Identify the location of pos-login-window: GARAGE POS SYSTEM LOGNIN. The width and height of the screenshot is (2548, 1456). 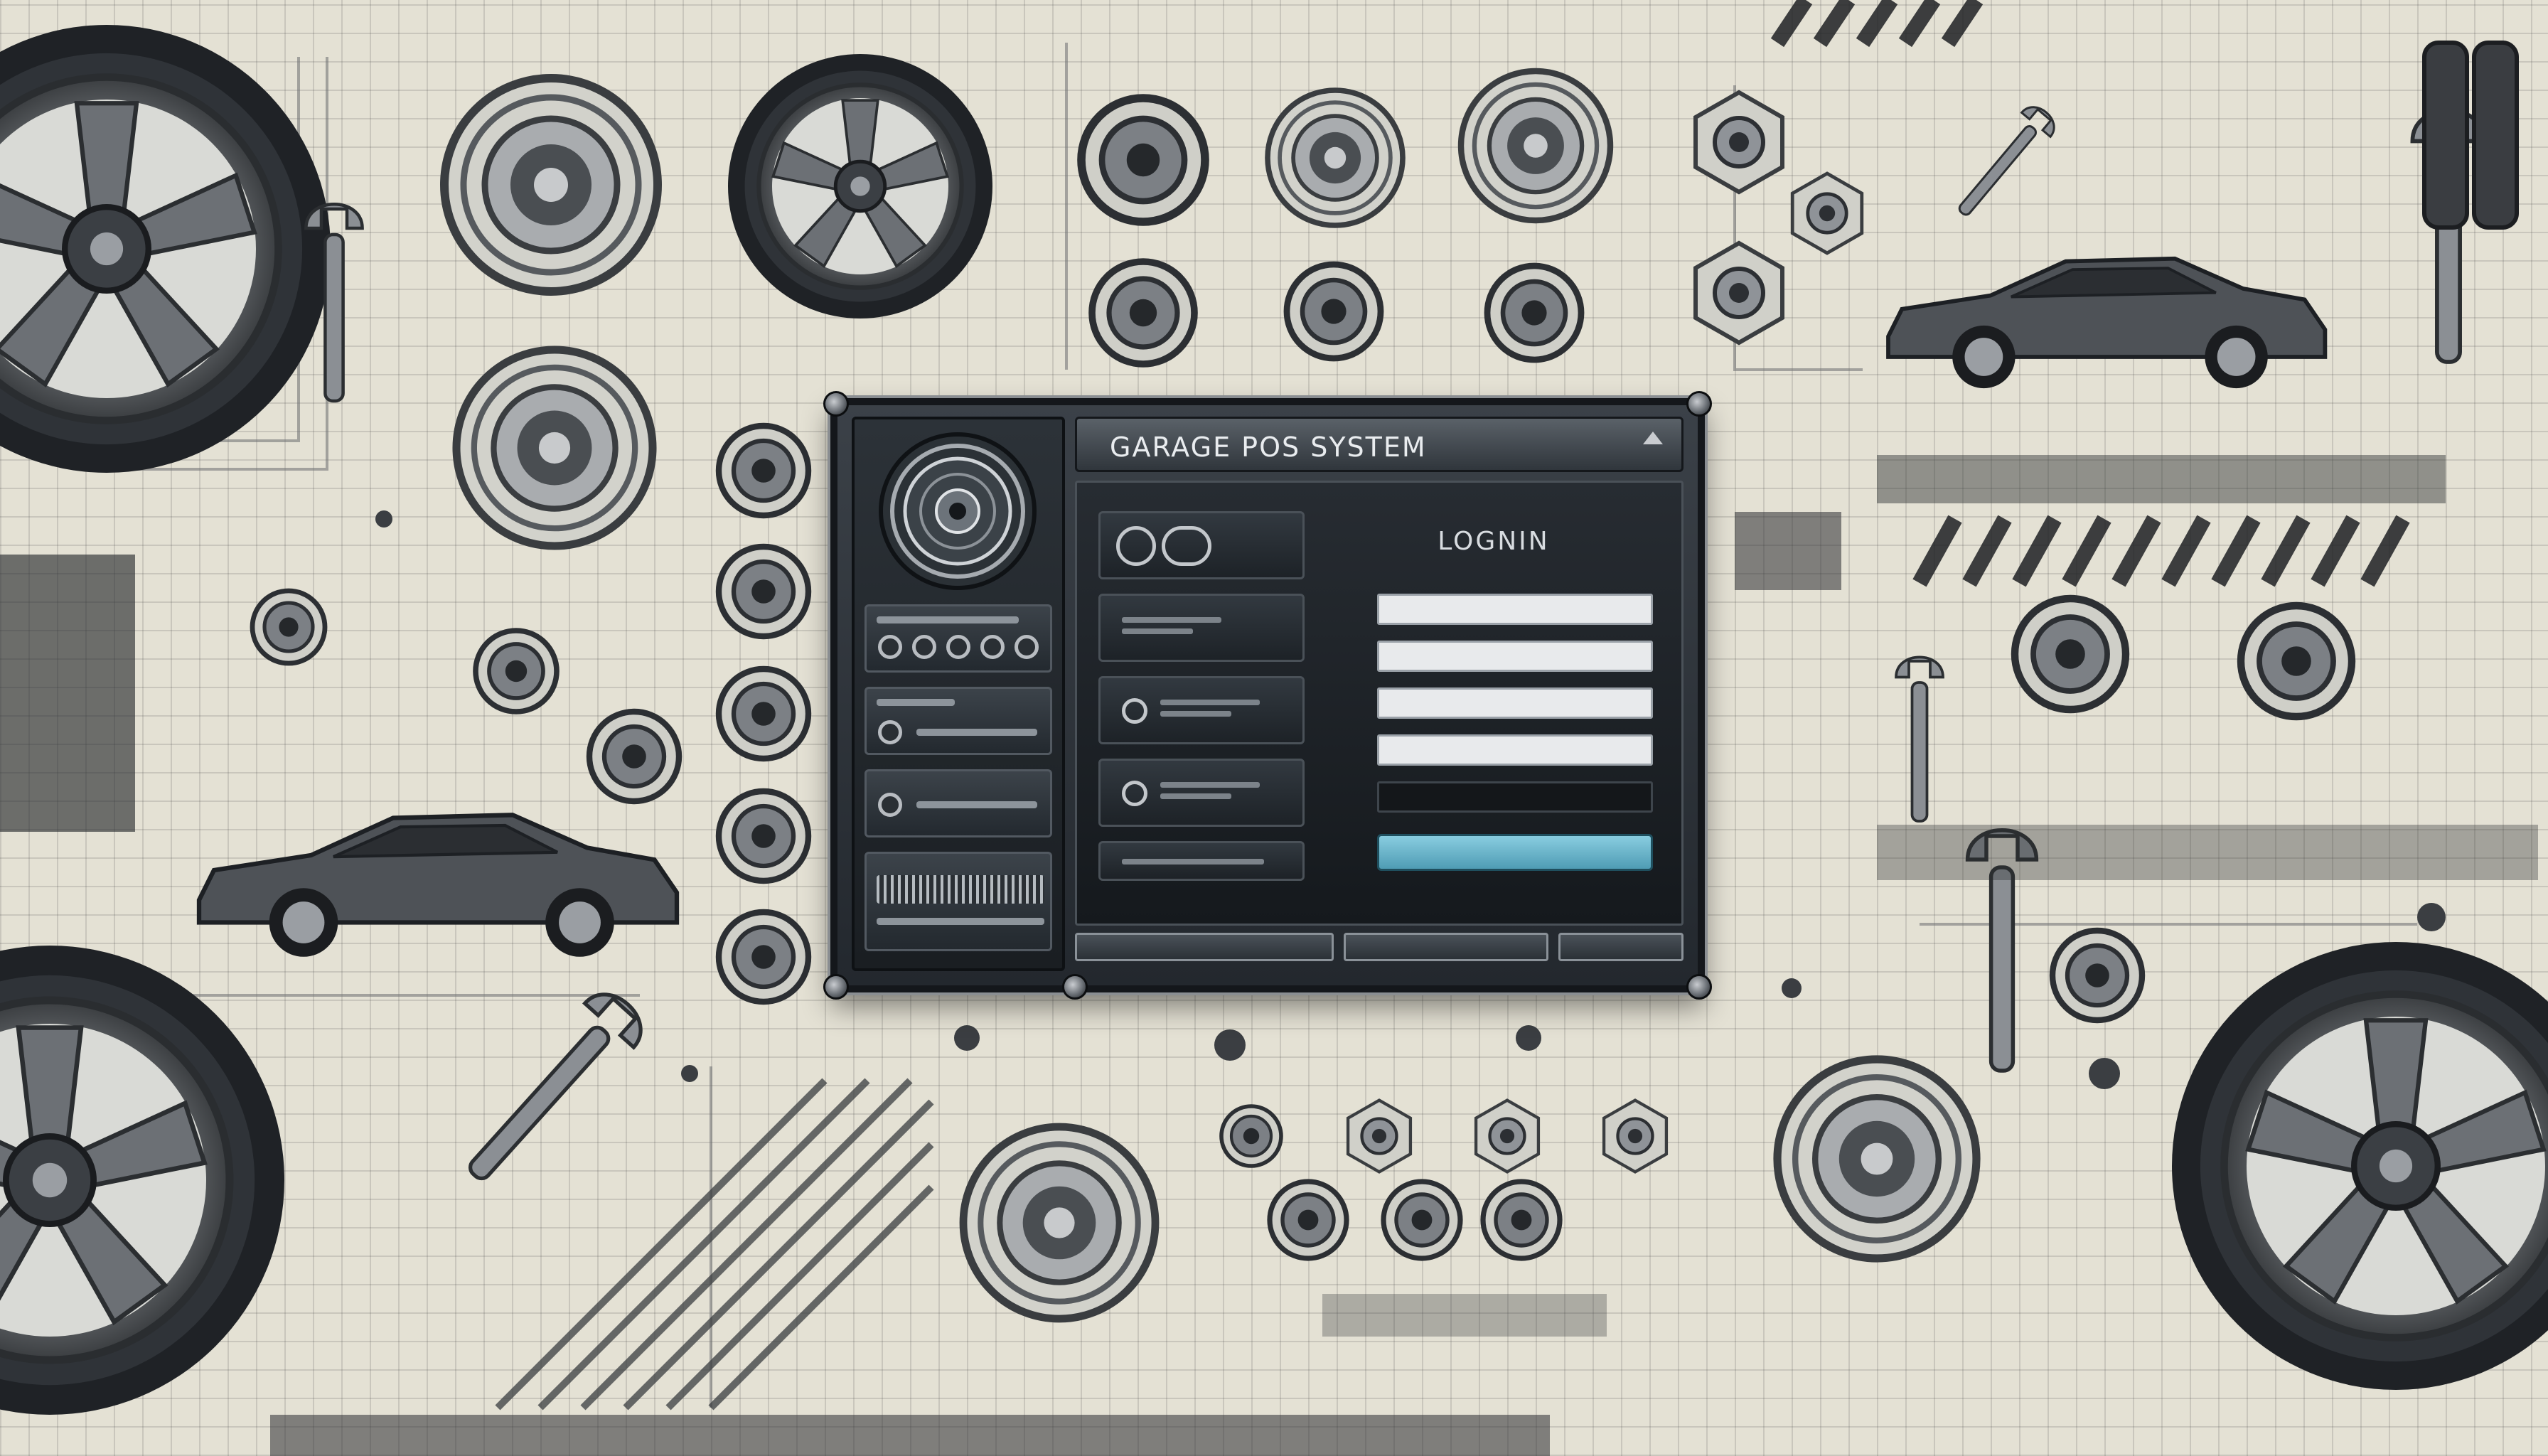
(1267, 695).